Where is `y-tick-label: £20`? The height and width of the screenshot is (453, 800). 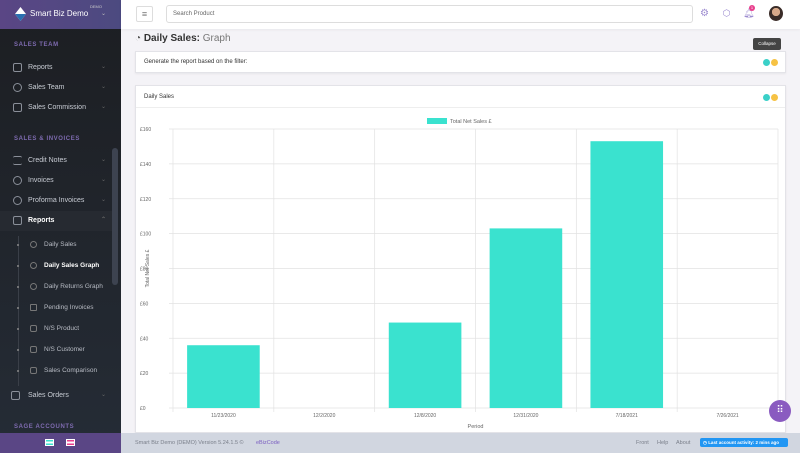
y-tick-label: £20 is located at coordinates (144, 374).